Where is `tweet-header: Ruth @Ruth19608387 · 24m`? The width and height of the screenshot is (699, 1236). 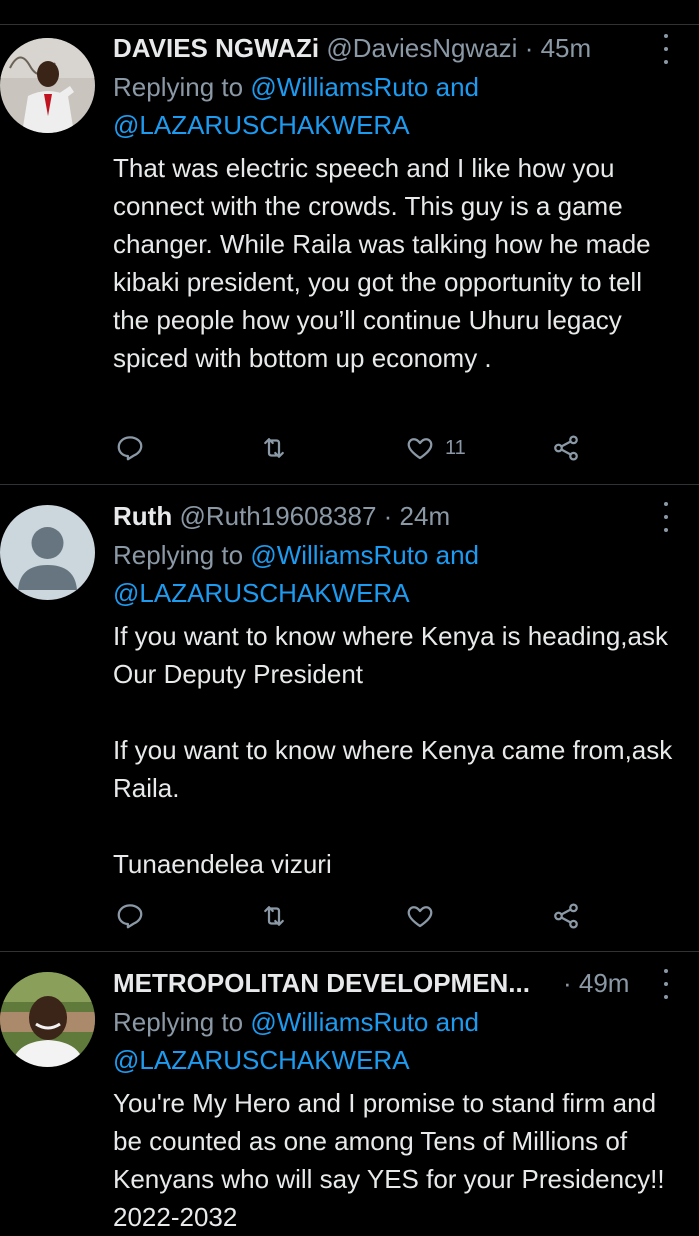 tweet-header: Ruth @Ruth19608387 · 24m is located at coordinates (406, 516).